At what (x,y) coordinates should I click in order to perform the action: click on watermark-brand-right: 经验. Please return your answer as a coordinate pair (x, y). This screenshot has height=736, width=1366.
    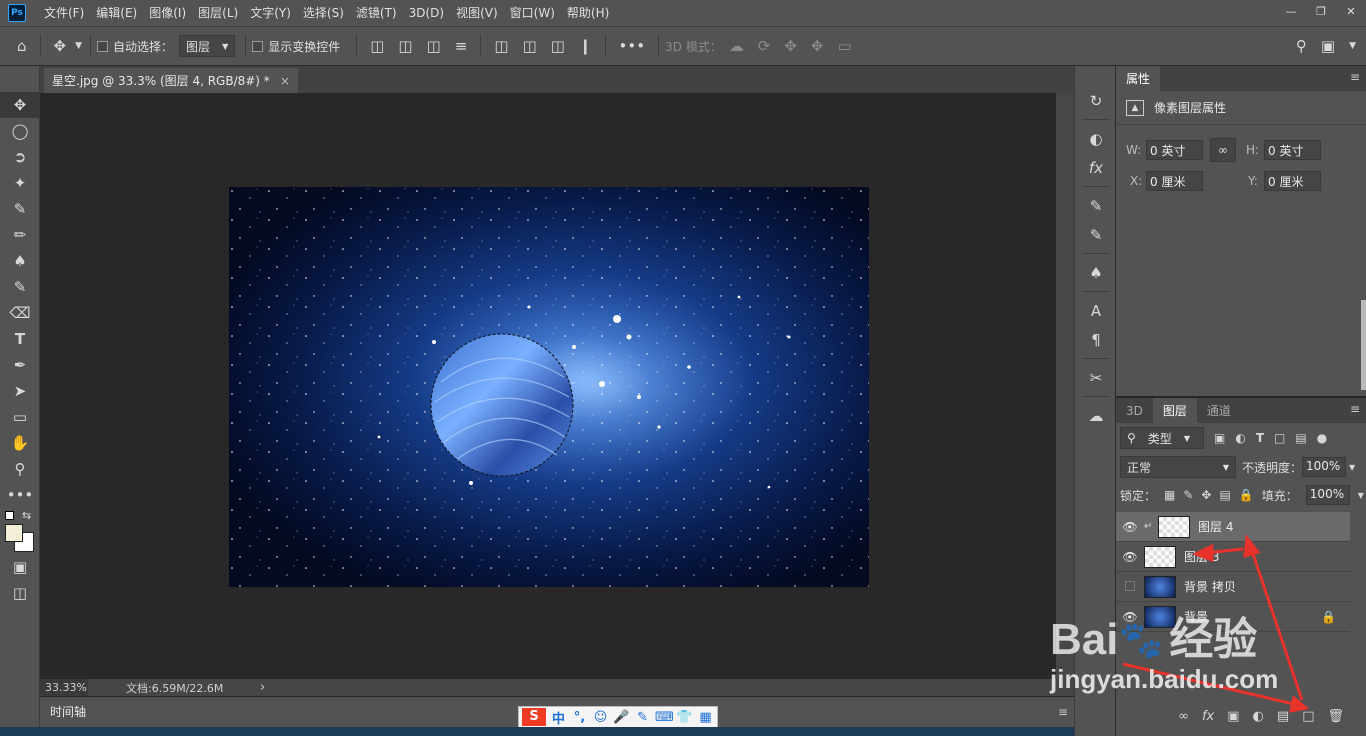
    Looking at the image, I should click on (1213, 639).